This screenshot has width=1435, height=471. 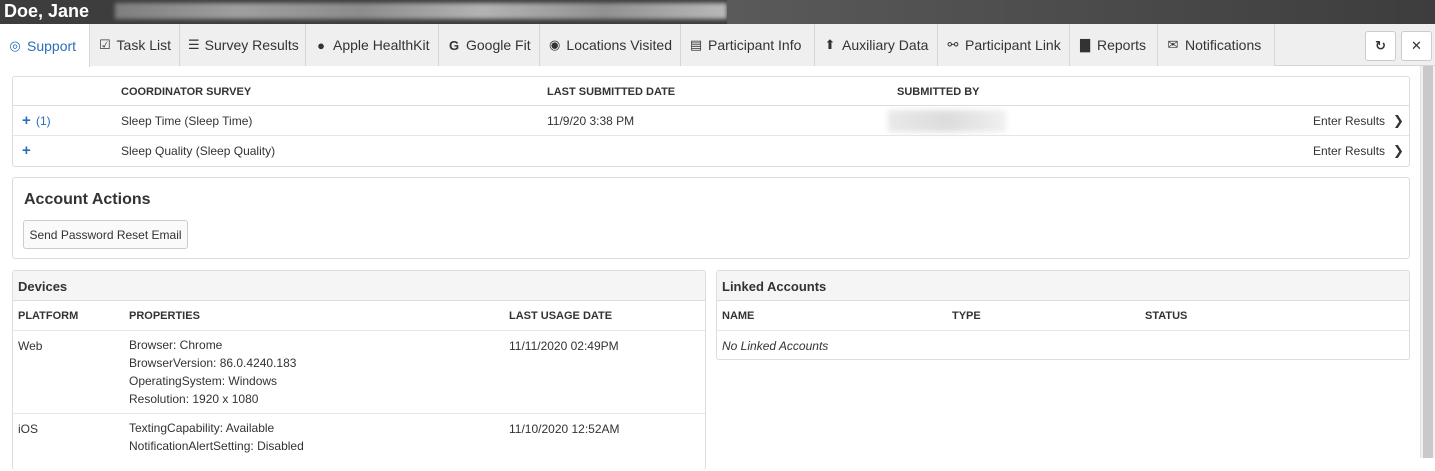 I want to click on refresh-icon: ↻, so click(x=1380, y=45).